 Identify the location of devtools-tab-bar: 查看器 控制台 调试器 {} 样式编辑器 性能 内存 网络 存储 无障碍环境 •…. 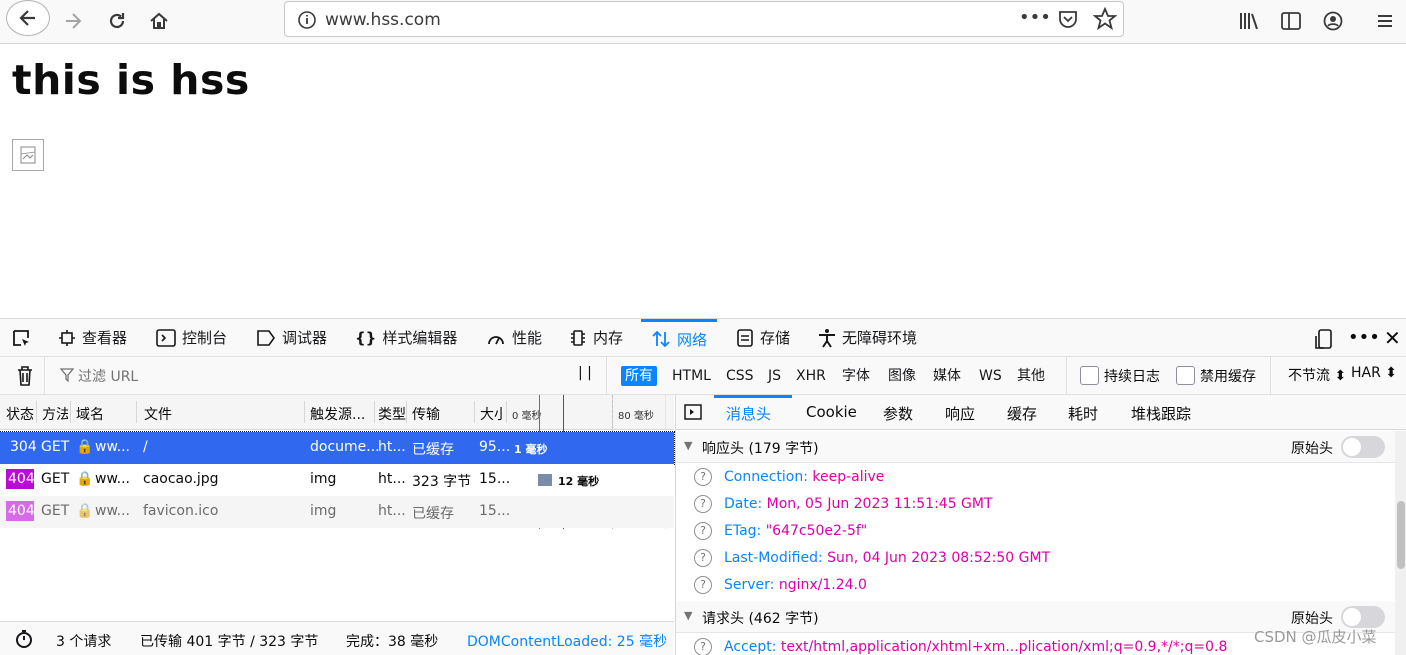
(703, 338).